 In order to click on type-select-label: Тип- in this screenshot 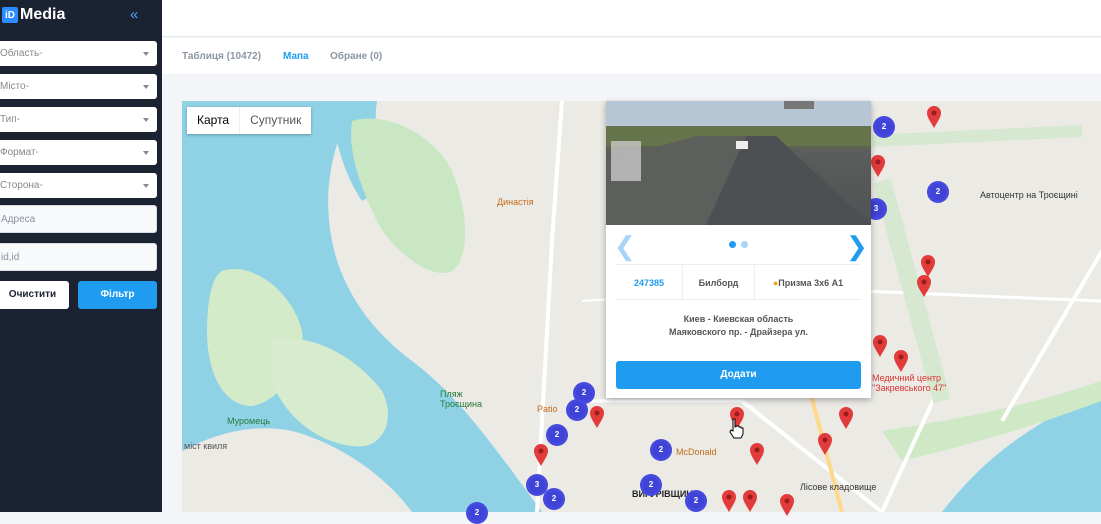, I will do `click(10, 119)`.